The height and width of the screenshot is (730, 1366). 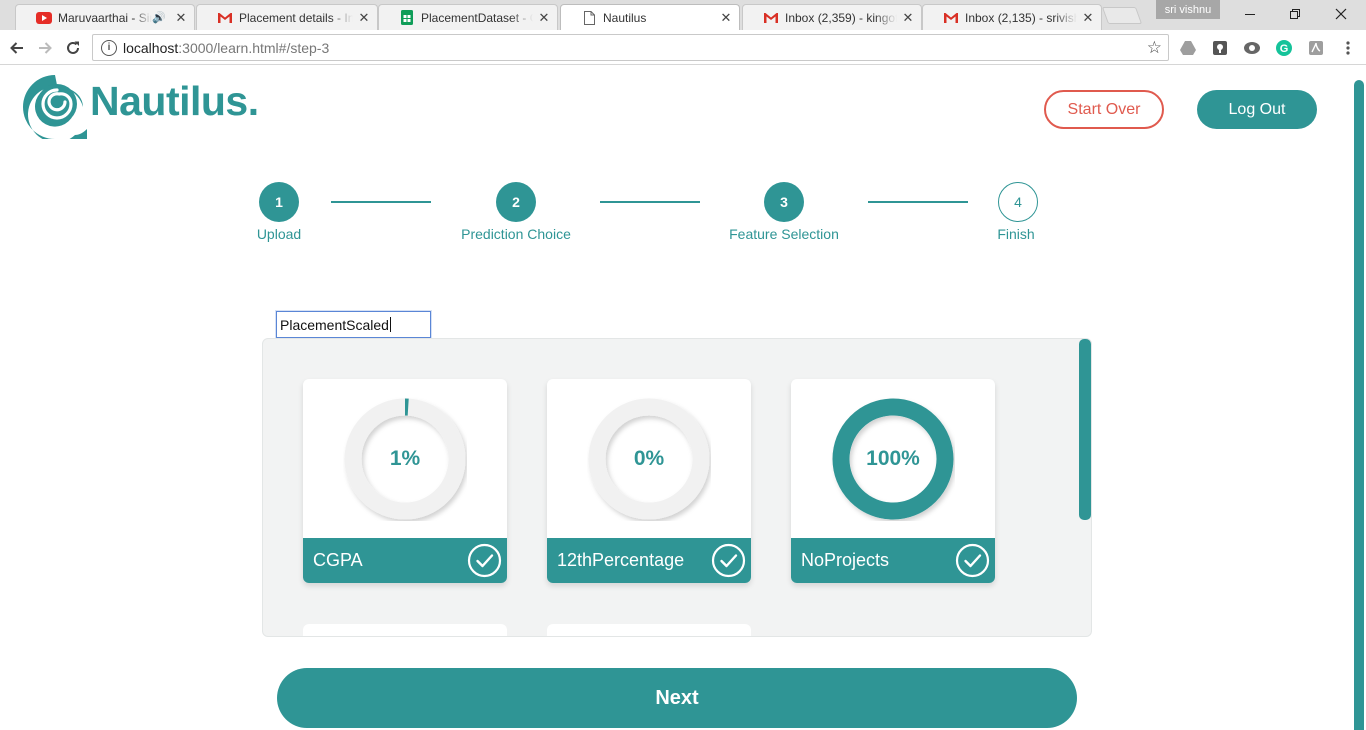 What do you see at coordinates (1016, 234) in the screenshot?
I see `step-4-label: Finish` at bounding box center [1016, 234].